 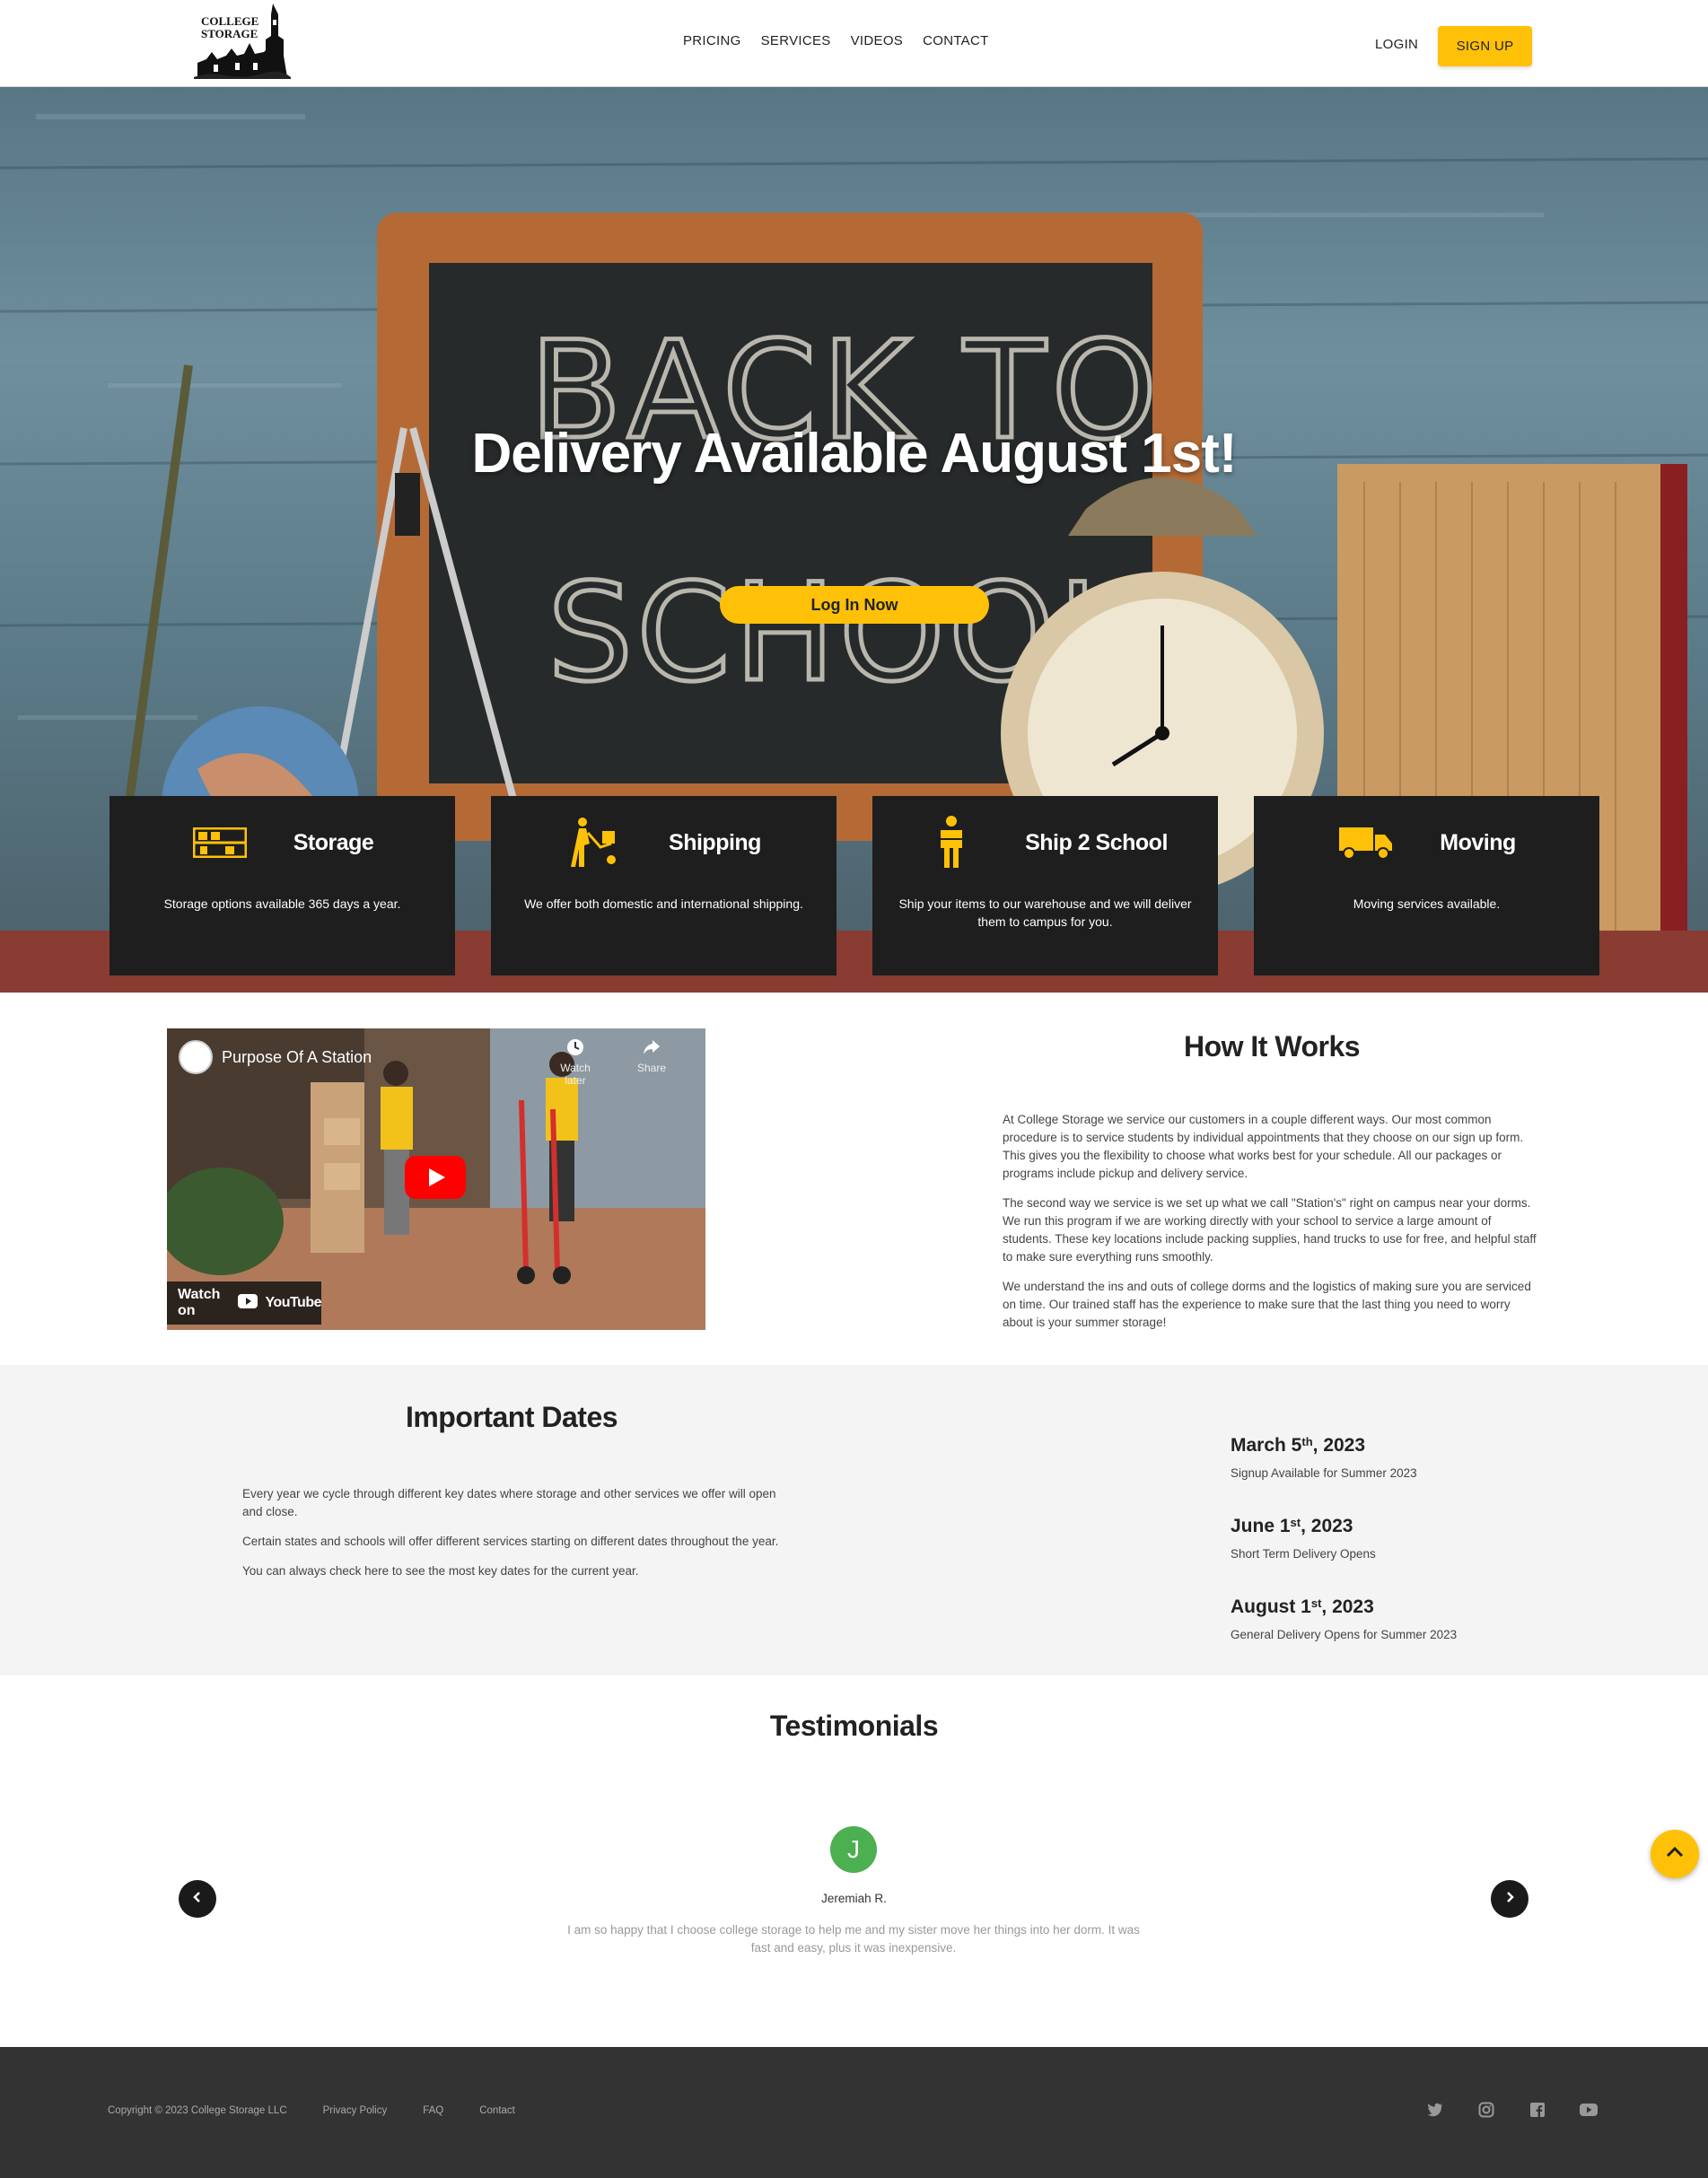 What do you see at coordinates (1096, 842) in the screenshot?
I see `service-card-title: Ship 2 School` at bounding box center [1096, 842].